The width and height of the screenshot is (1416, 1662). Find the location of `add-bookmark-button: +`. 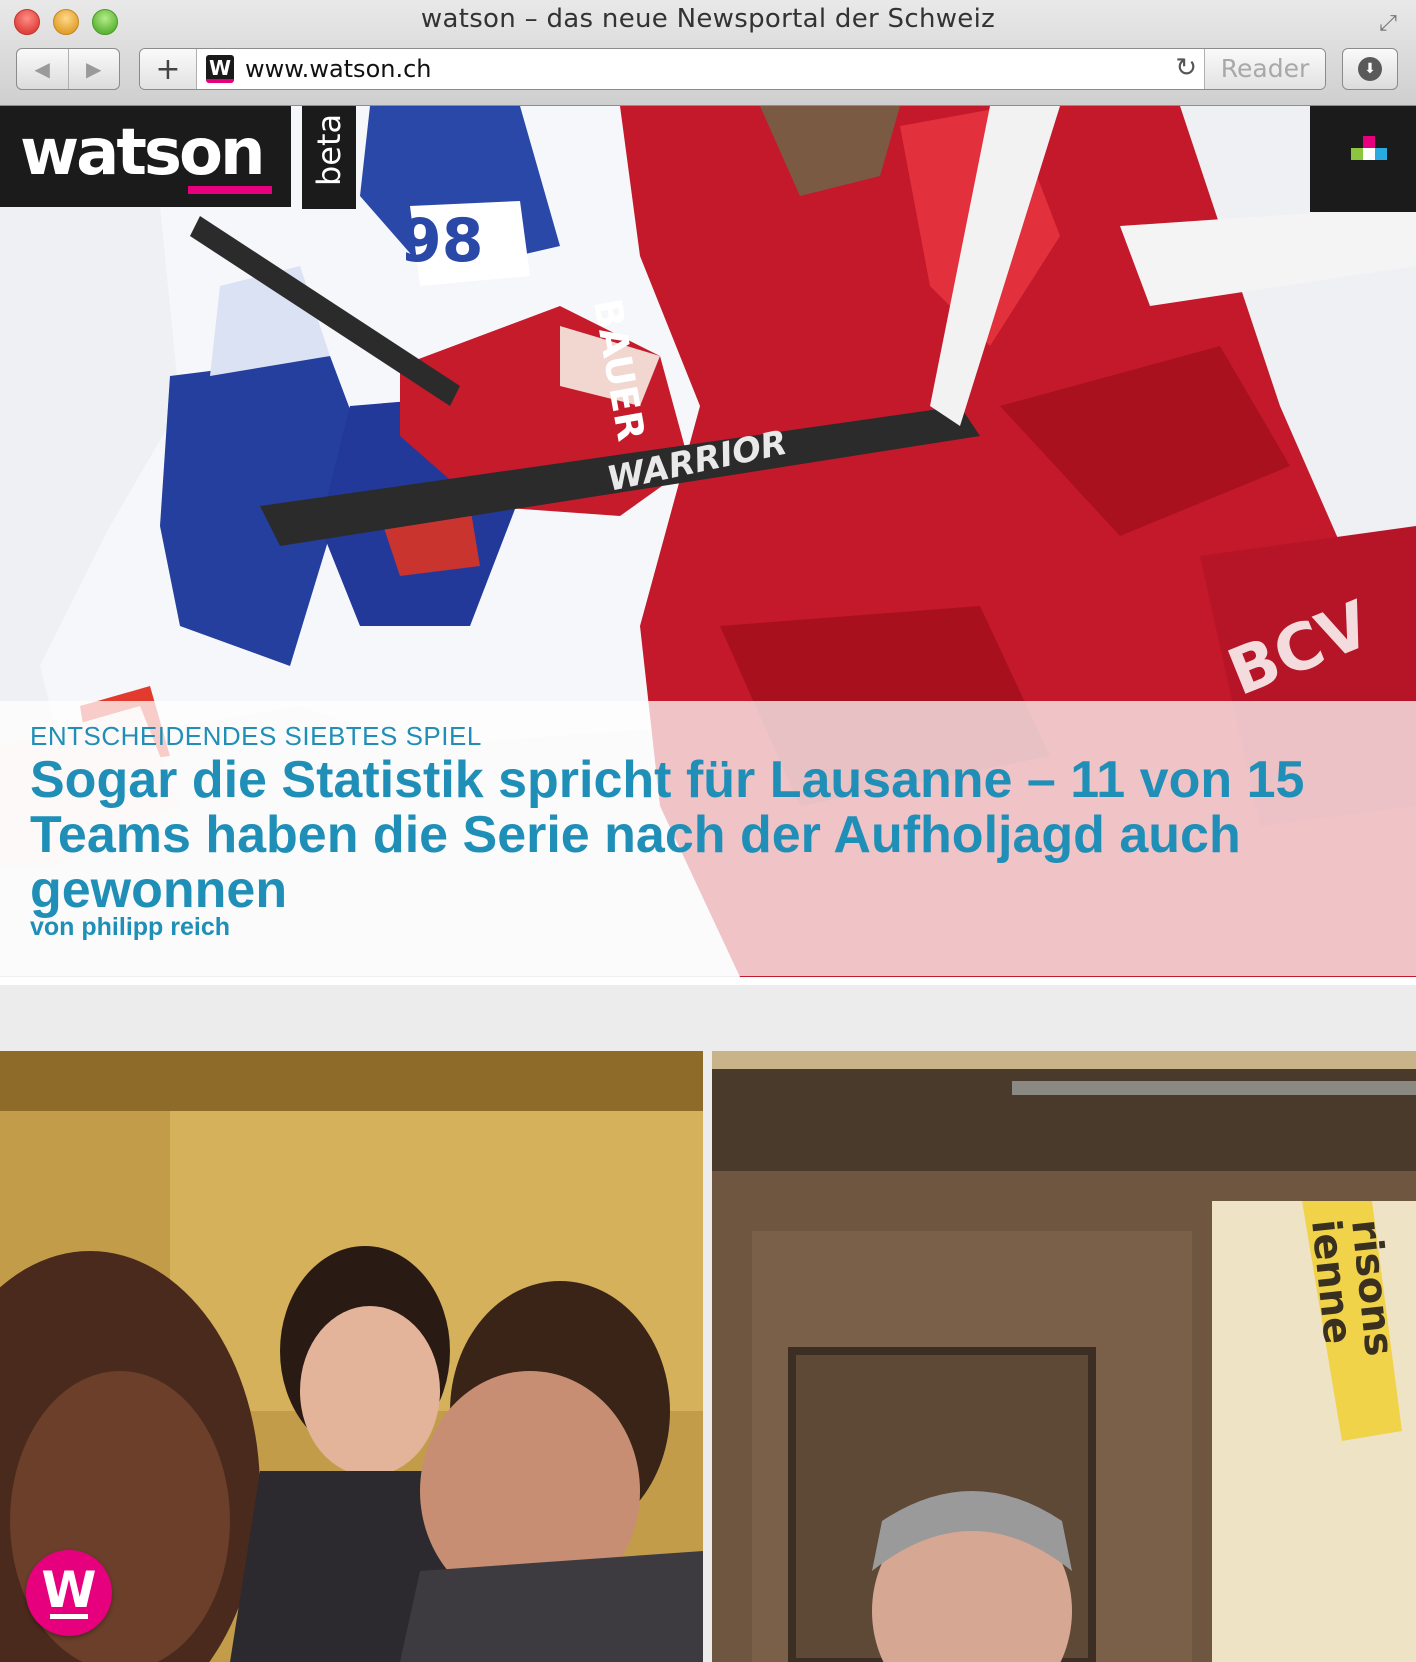

add-bookmark-button: + is located at coordinates (168, 69).